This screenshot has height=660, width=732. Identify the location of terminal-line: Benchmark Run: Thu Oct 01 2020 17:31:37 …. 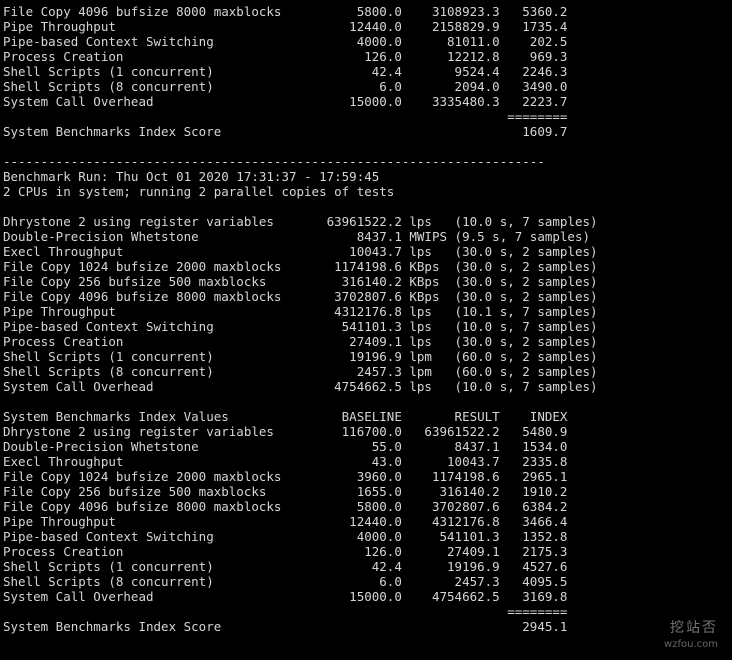
(191, 176).